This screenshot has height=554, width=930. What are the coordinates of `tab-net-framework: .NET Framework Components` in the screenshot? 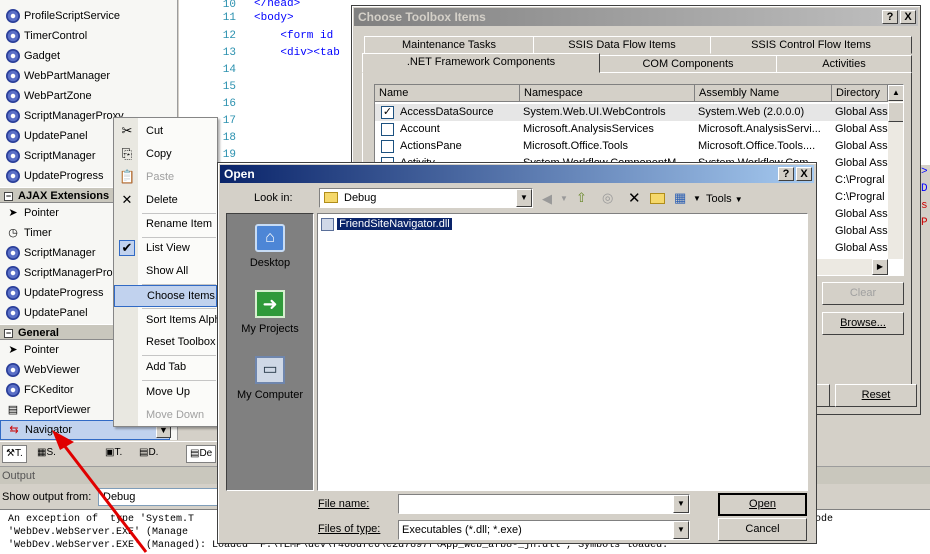 It's located at (481, 63).